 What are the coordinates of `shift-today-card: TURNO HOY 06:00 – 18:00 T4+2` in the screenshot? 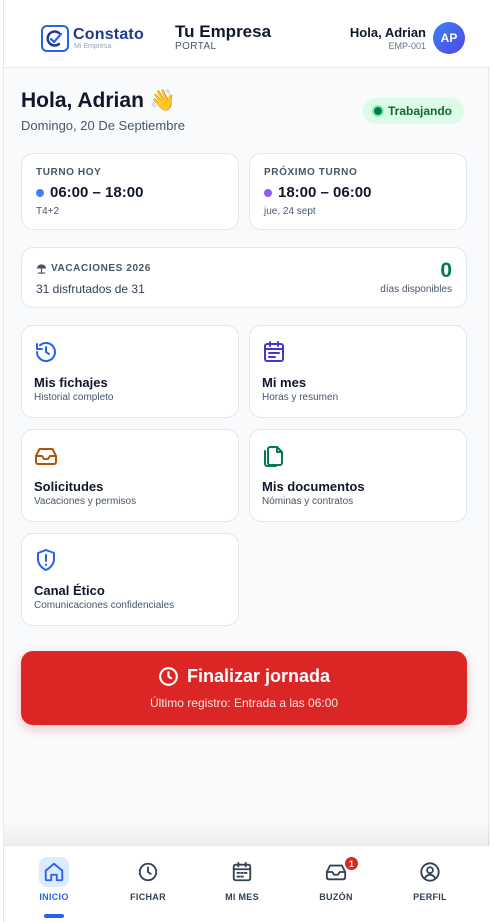 It's located at (130, 191).